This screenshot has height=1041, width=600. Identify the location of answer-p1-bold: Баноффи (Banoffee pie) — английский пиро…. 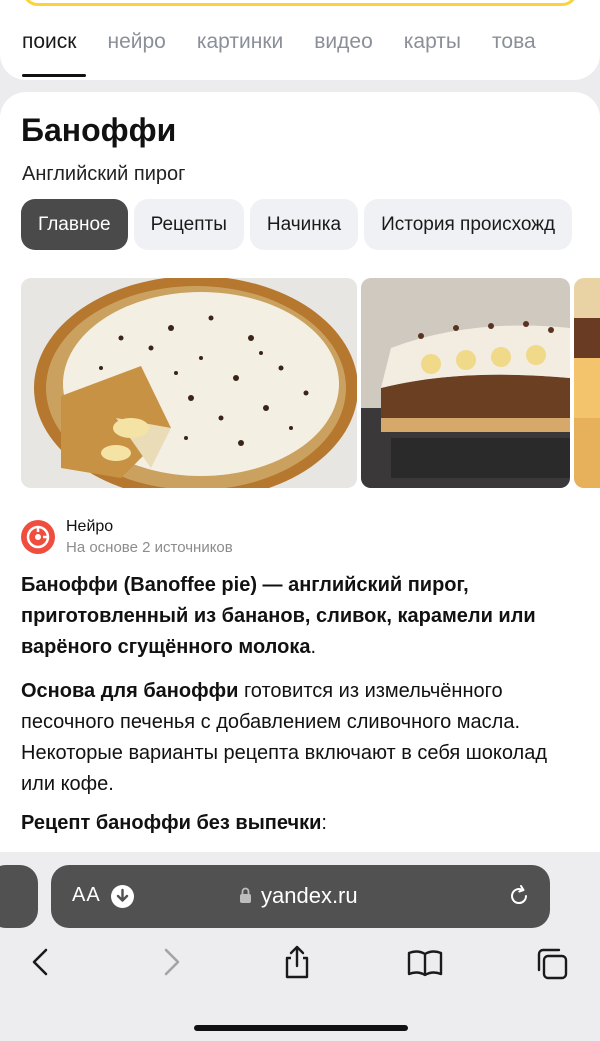
(278, 616).